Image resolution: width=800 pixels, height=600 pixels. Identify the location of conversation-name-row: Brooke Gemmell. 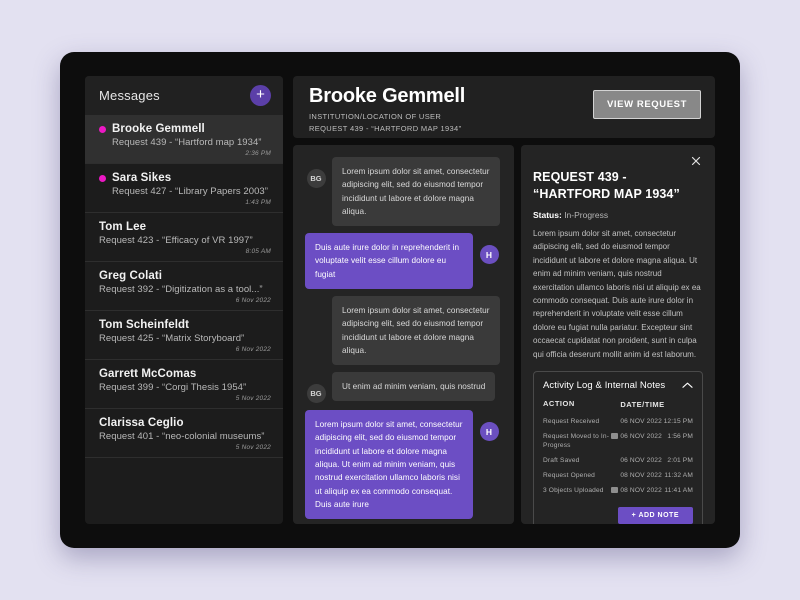
(185, 129).